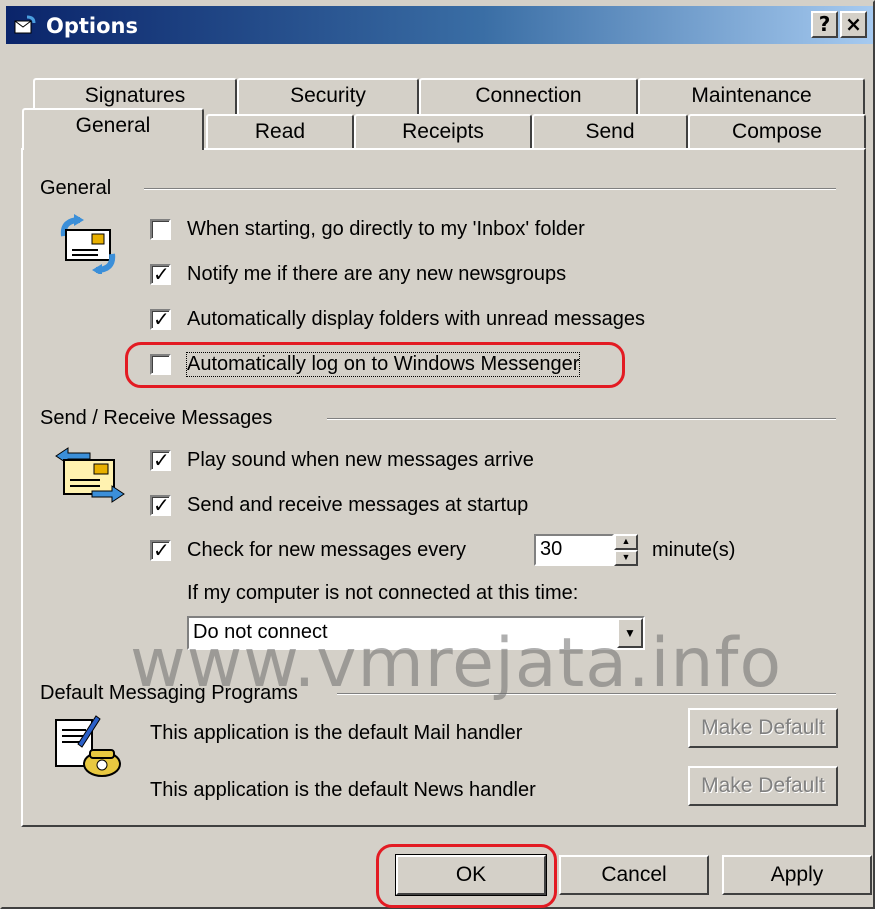 This screenshot has width=875, height=909. What do you see at coordinates (574, 550) in the screenshot?
I see `check-interval-input: 30` at bounding box center [574, 550].